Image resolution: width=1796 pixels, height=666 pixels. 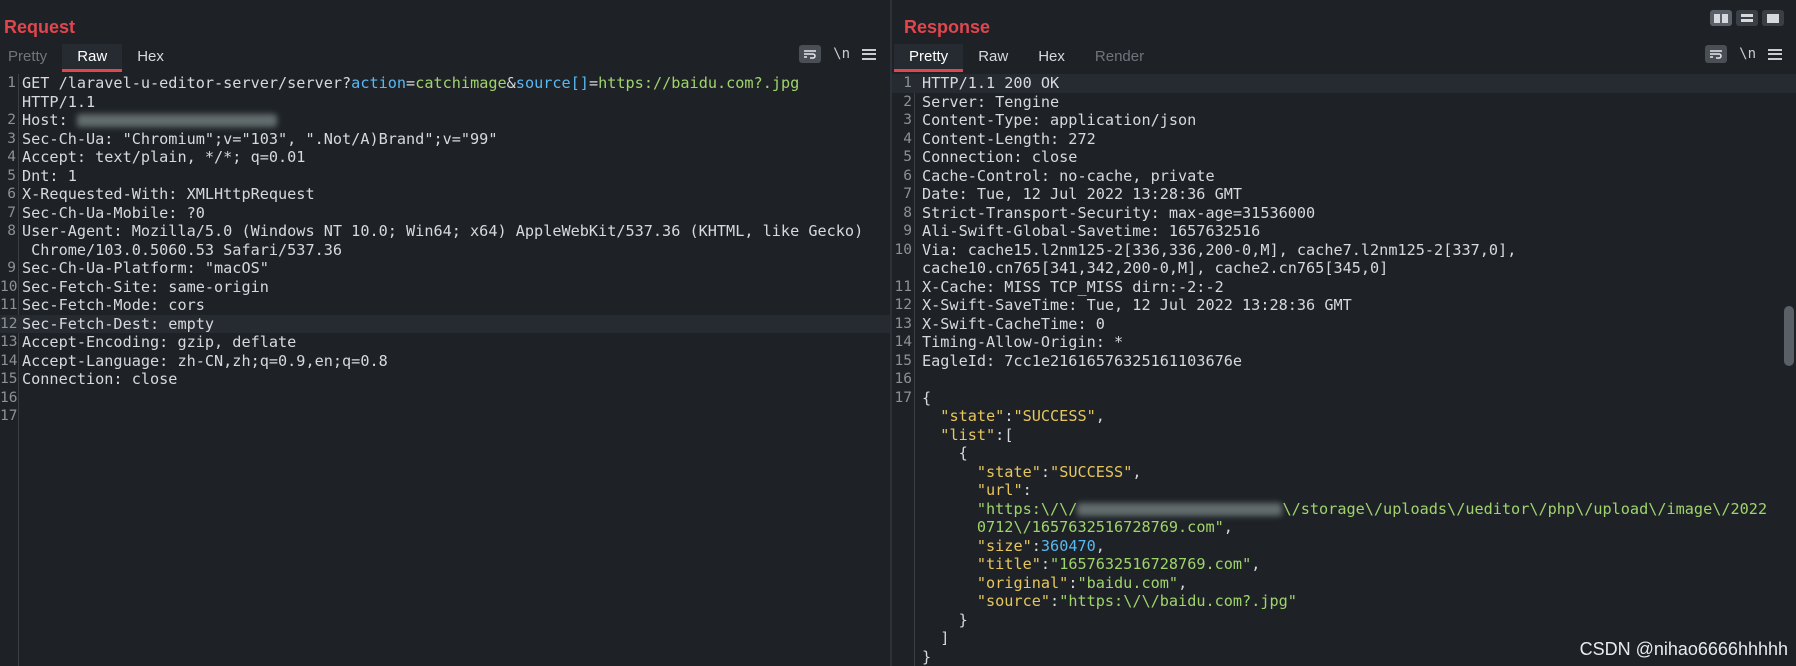 I want to click on code-line: }, so click(x=1344, y=620).